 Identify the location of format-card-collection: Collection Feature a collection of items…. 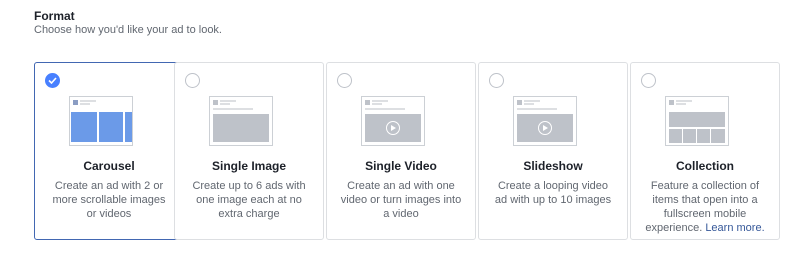
(705, 151).